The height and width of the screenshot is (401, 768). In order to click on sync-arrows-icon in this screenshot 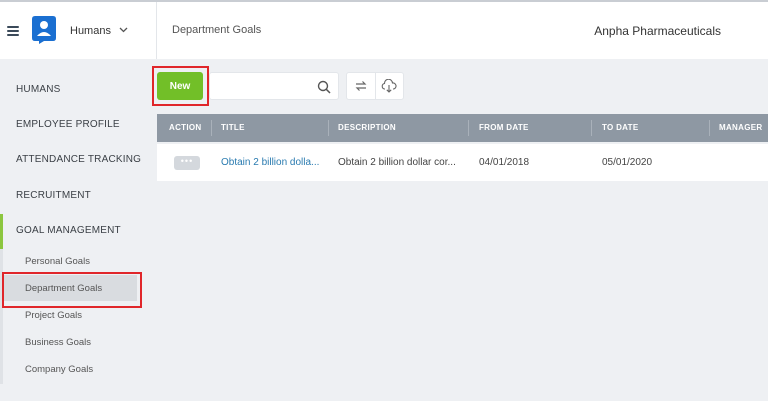, I will do `click(361, 86)`.